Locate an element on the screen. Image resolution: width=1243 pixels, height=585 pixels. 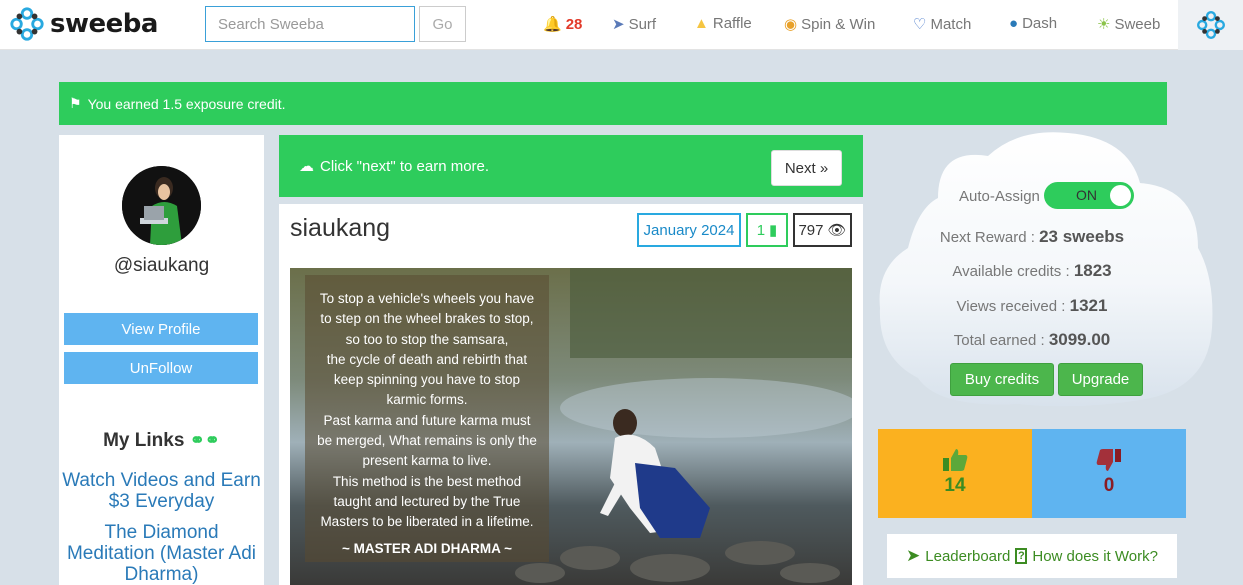
nav-label: Raffle is located at coordinates (732, 23).